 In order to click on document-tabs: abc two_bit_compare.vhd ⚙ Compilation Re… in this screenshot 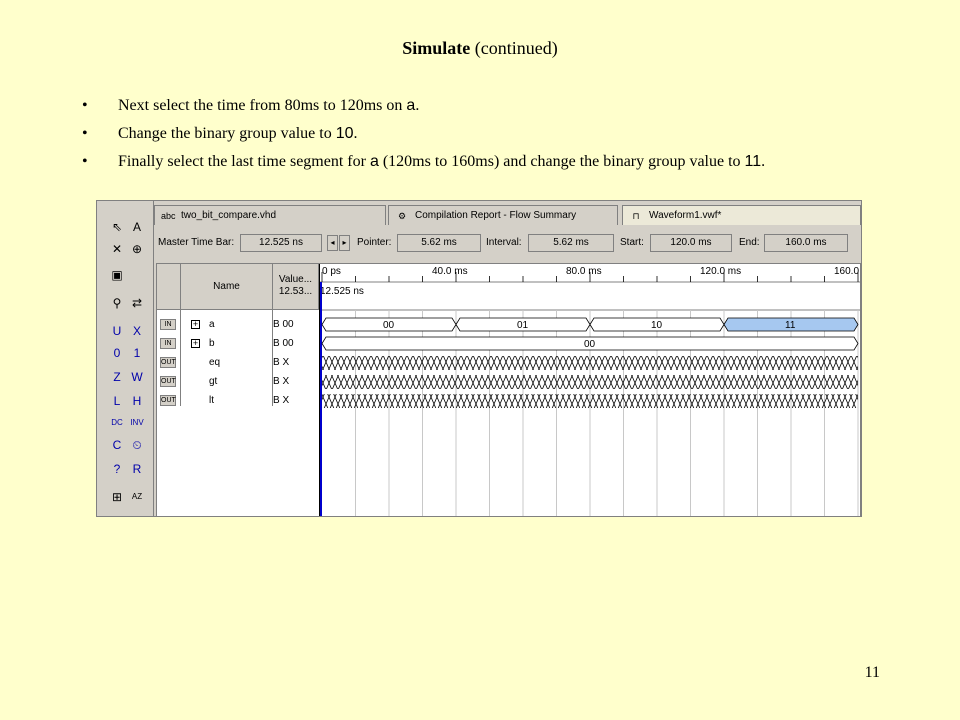, I will do `click(507, 216)`.